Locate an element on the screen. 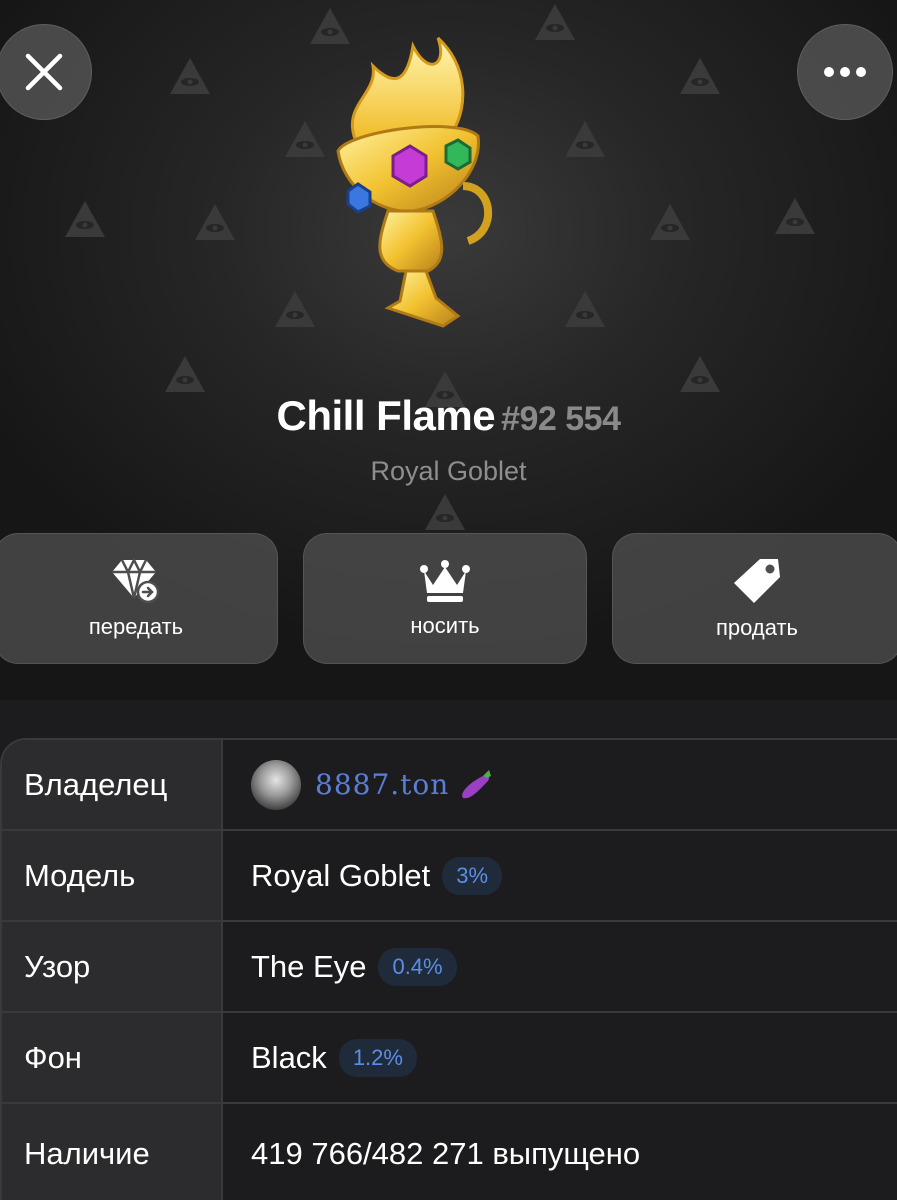 The height and width of the screenshot is (1200, 897). backdrop-key: Фон is located at coordinates (112, 1057).